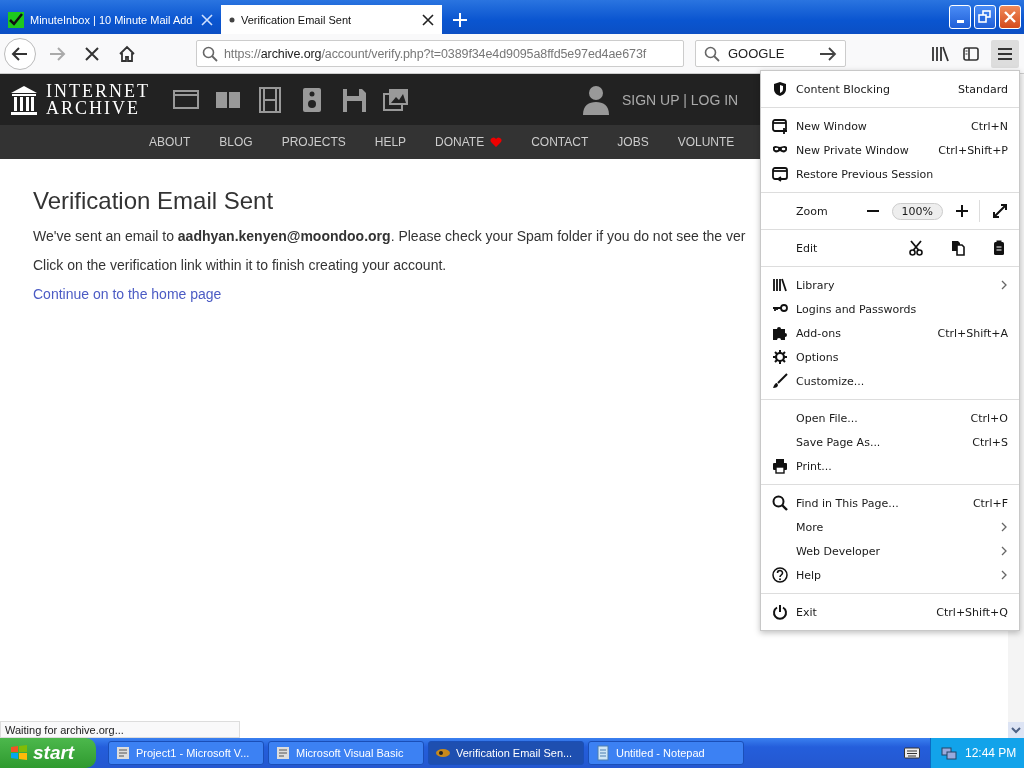 Image resolution: width=1024 pixels, height=768 pixels. I want to click on fullscreen-icon, so click(1000, 211).